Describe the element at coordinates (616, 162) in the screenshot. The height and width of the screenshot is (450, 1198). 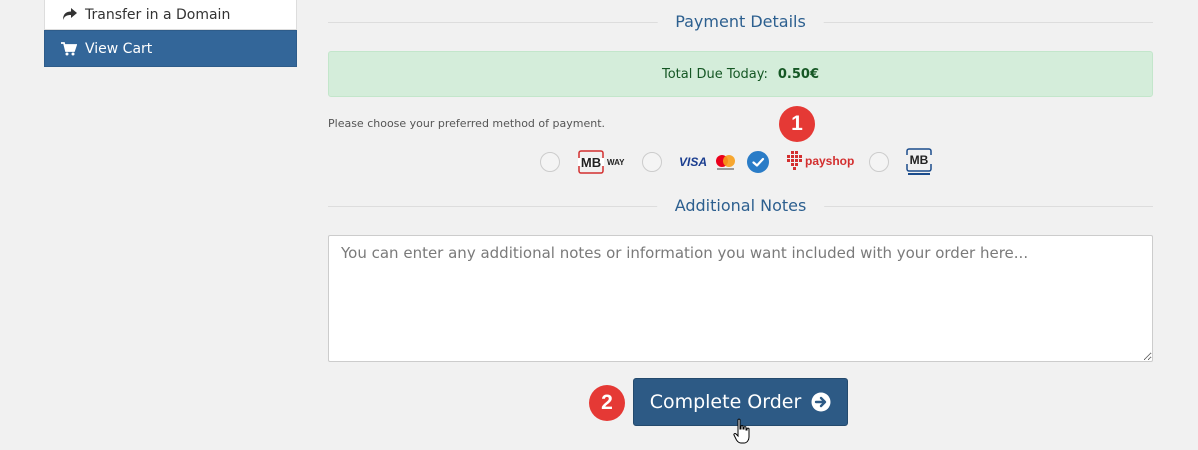
I see `svg-text: WAY` at that location.